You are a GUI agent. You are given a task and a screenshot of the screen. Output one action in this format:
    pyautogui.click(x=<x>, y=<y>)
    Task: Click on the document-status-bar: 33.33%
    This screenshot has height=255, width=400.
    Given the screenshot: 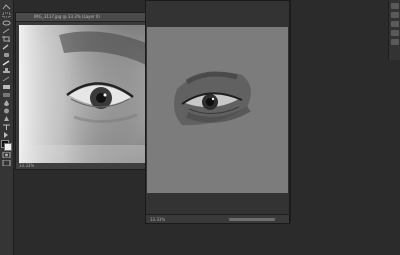 What is the action you would take?
    pyautogui.click(x=81, y=166)
    